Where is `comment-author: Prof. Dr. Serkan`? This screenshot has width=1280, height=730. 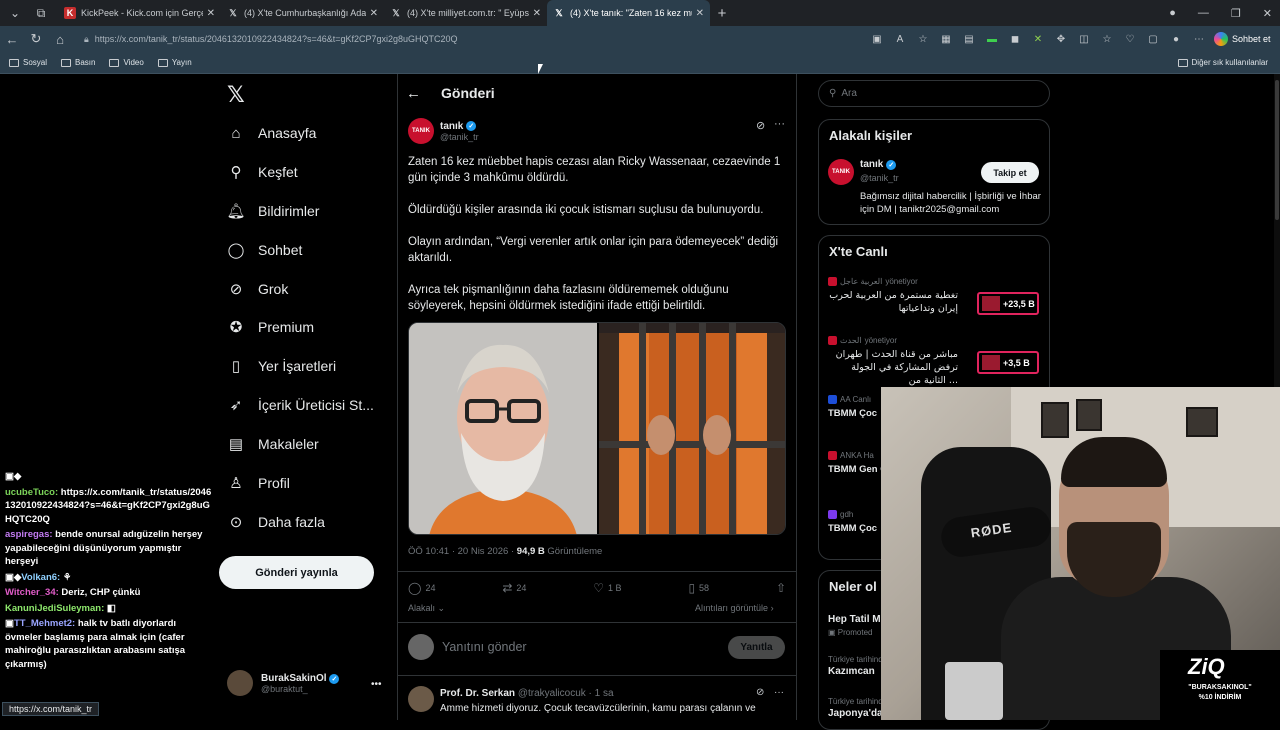 comment-author: Prof. Dr. Serkan is located at coordinates (477, 693).